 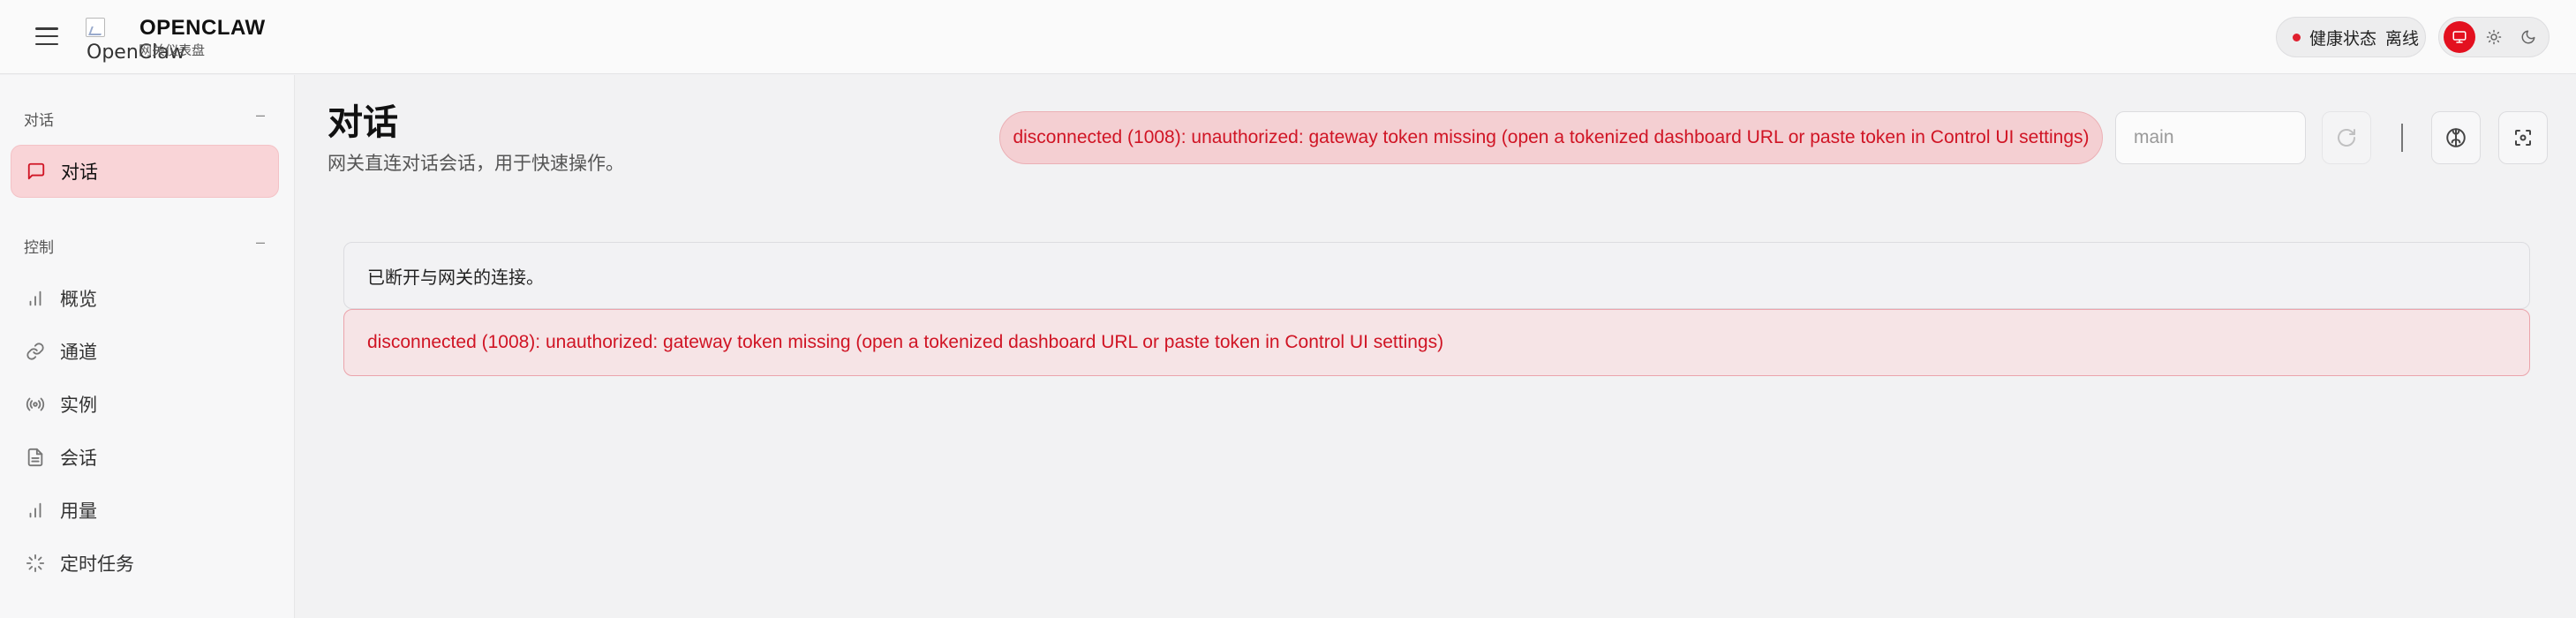 I want to click on brand-subtitle: 网关仪表盘, so click(x=173, y=50).